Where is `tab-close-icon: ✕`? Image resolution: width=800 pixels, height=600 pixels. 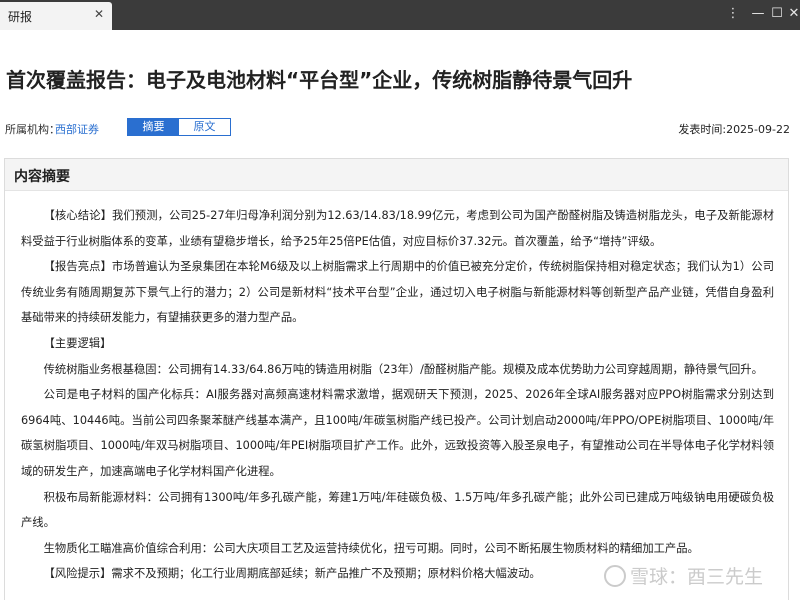
tab-close-icon: ✕ is located at coordinates (99, 14).